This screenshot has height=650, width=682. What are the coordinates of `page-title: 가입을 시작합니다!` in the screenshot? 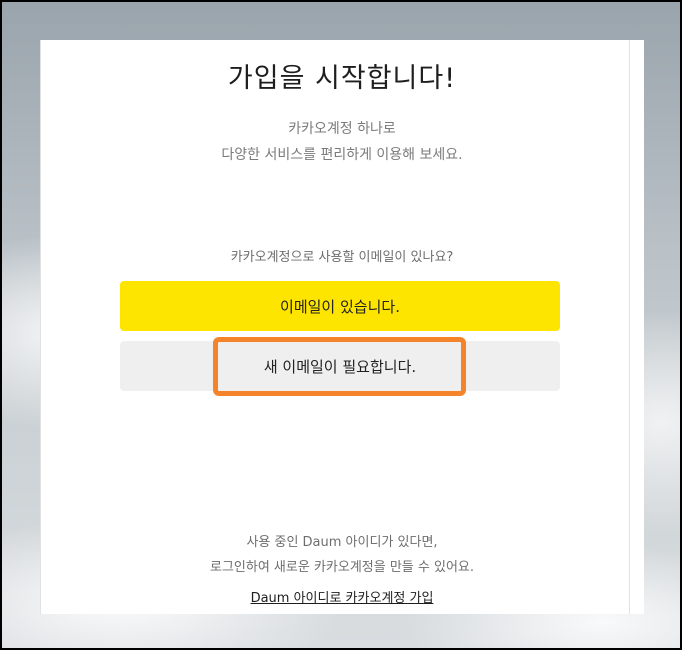 It's located at (342, 78).